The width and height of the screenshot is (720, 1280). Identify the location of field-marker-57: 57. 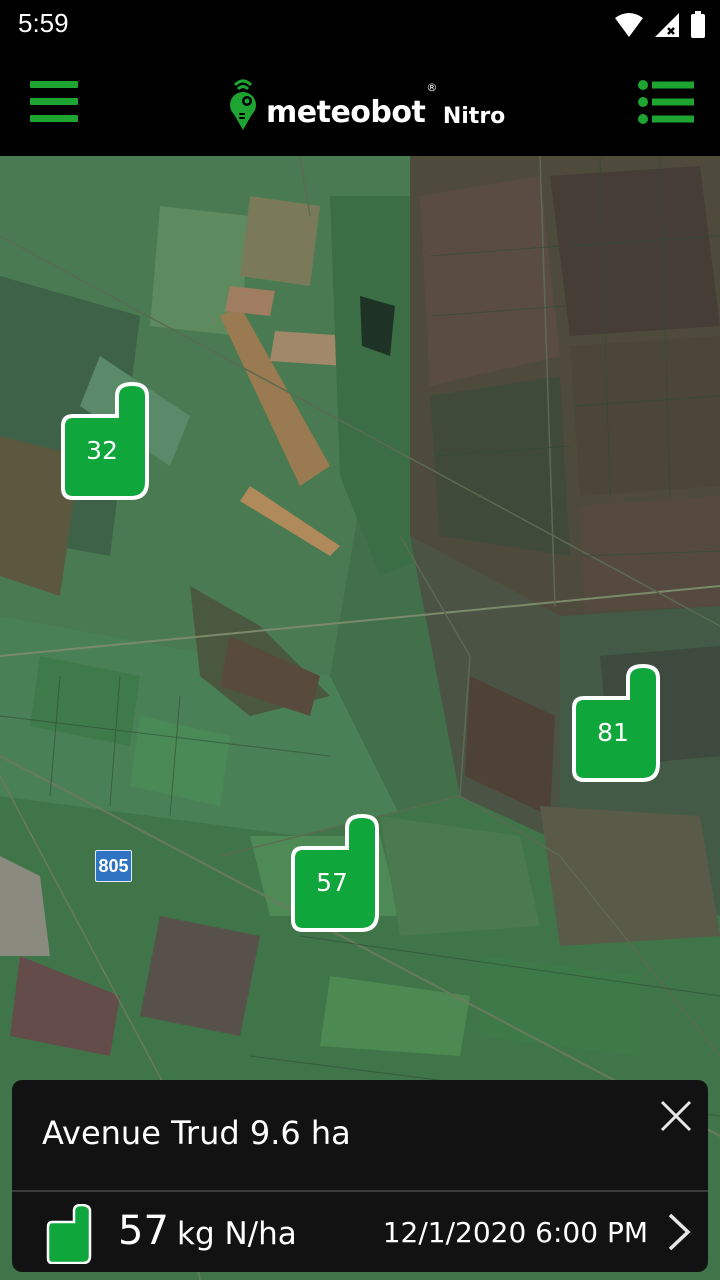
(335, 873).